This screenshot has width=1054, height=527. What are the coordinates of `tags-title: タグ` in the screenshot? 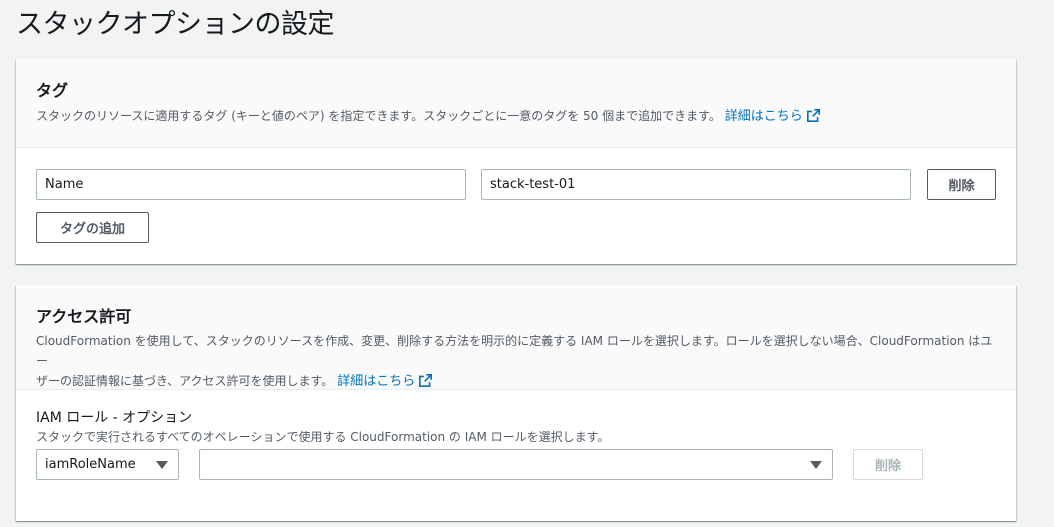 It's located at (52, 90).